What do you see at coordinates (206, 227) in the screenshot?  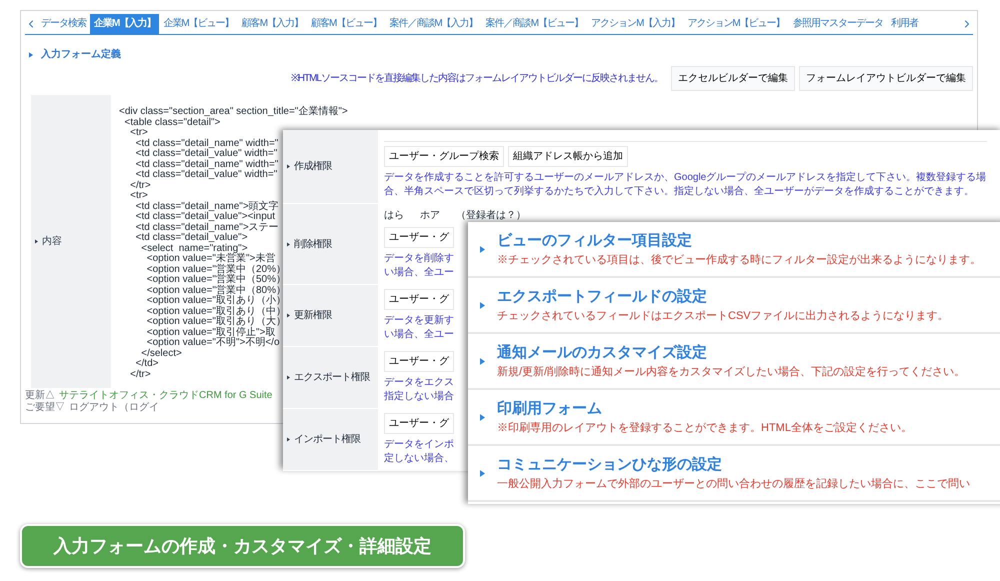 I see `code-line: <td class="detail_name">ステー` at bounding box center [206, 227].